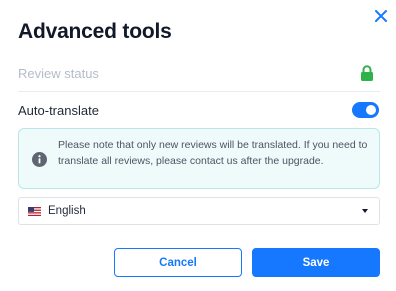 This screenshot has height=291, width=396. What do you see at coordinates (178, 262) in the screenshot?
I see `cancel-button: Cancel` at bounding box center [178, 262].